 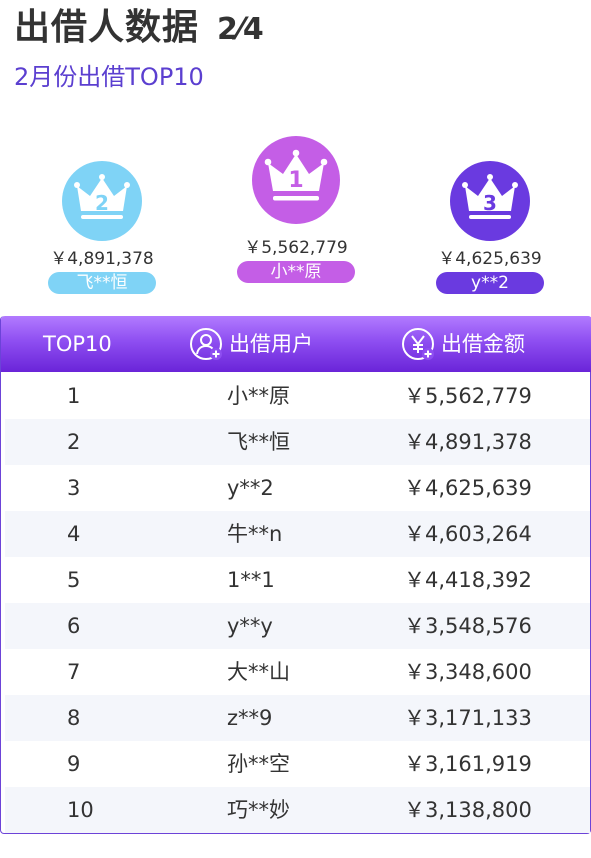 I want to click on podium-first: 1 ￥5,562,779 小**原, so click(x=296, y=209).